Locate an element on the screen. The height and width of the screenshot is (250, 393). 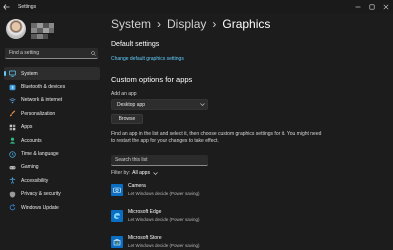
redacted-name is located at coordinates (42, 28).